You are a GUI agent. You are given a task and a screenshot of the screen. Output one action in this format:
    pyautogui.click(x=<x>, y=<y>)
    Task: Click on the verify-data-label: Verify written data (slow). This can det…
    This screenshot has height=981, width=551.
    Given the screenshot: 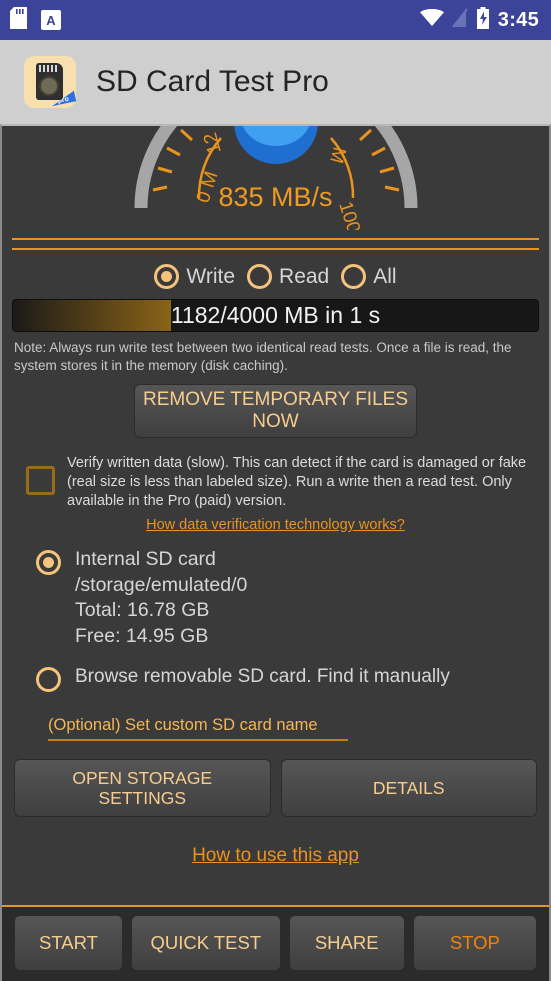 What is the action you would take?
    pyautogui.click(x=297, y=482)
    